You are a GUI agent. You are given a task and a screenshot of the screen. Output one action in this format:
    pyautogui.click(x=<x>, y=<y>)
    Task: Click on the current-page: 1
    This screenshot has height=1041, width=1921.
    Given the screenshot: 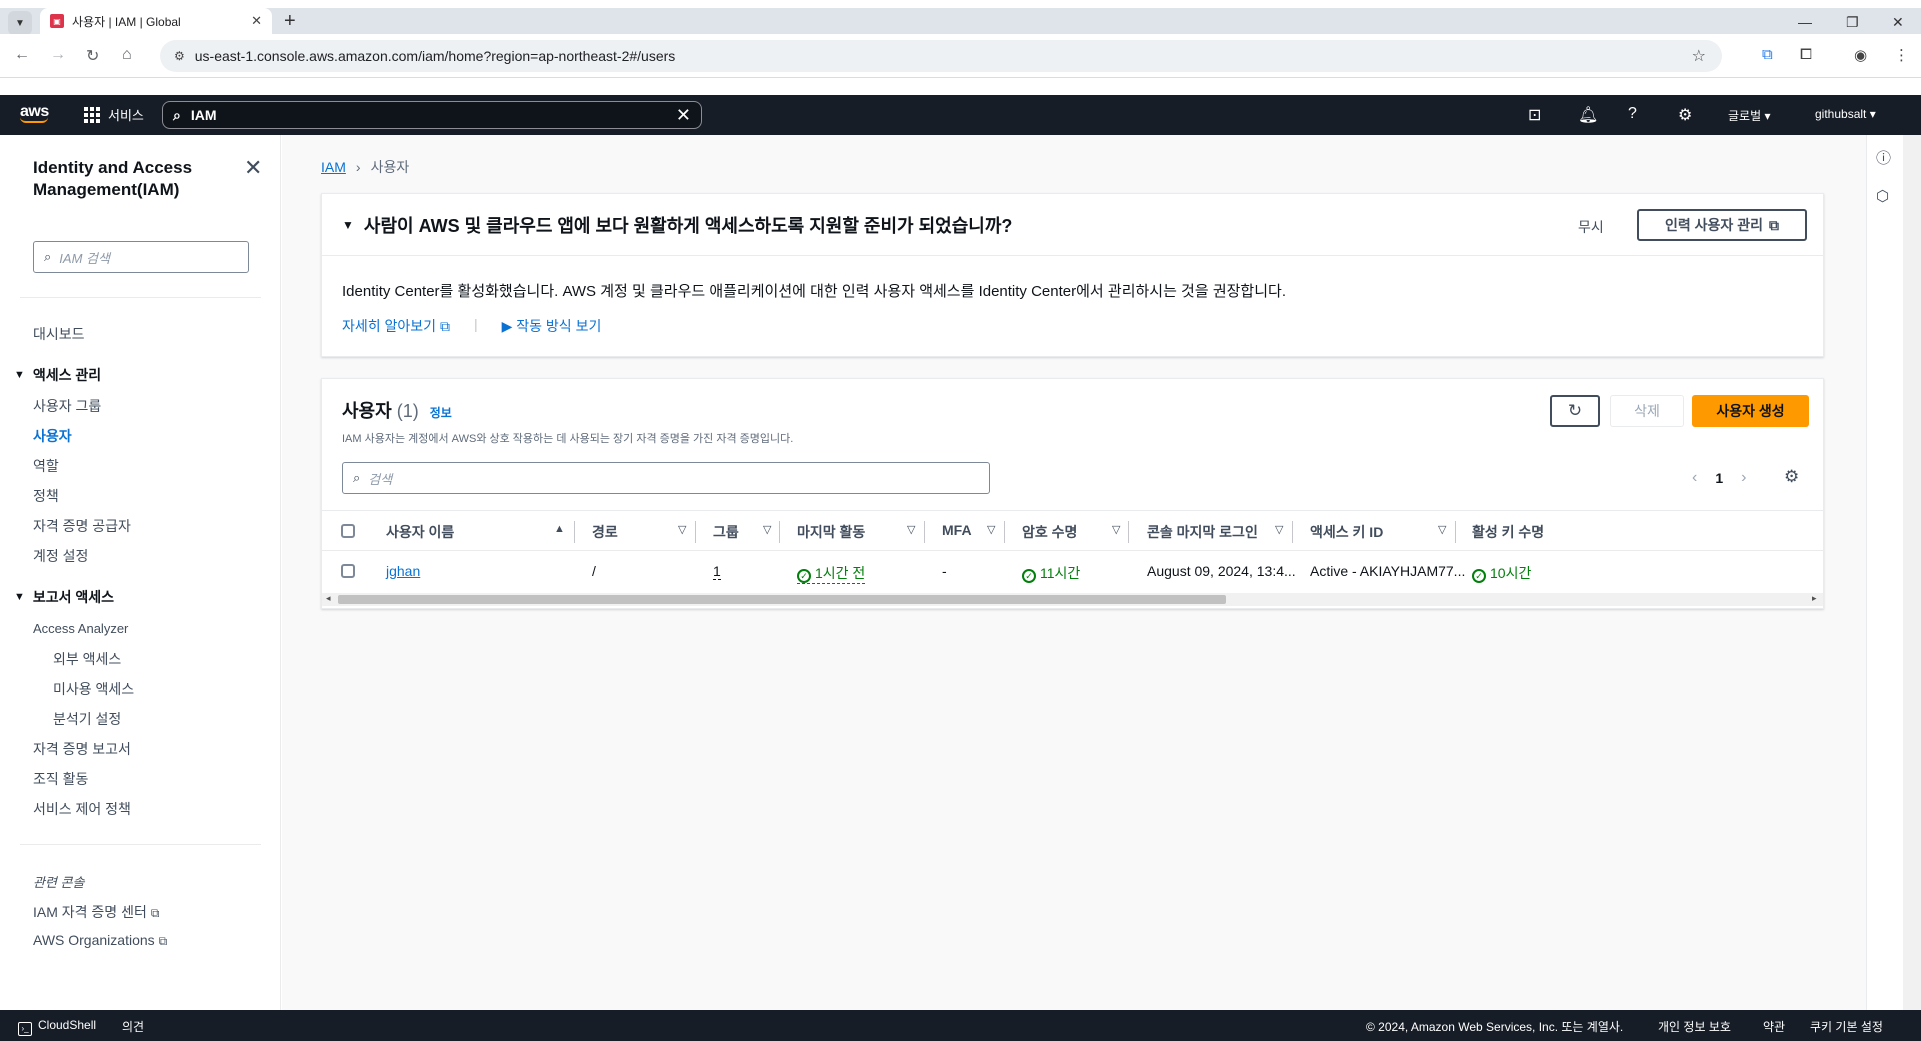 What is the action you would take?
    pyautogui.click(x=1719, y=478)
    